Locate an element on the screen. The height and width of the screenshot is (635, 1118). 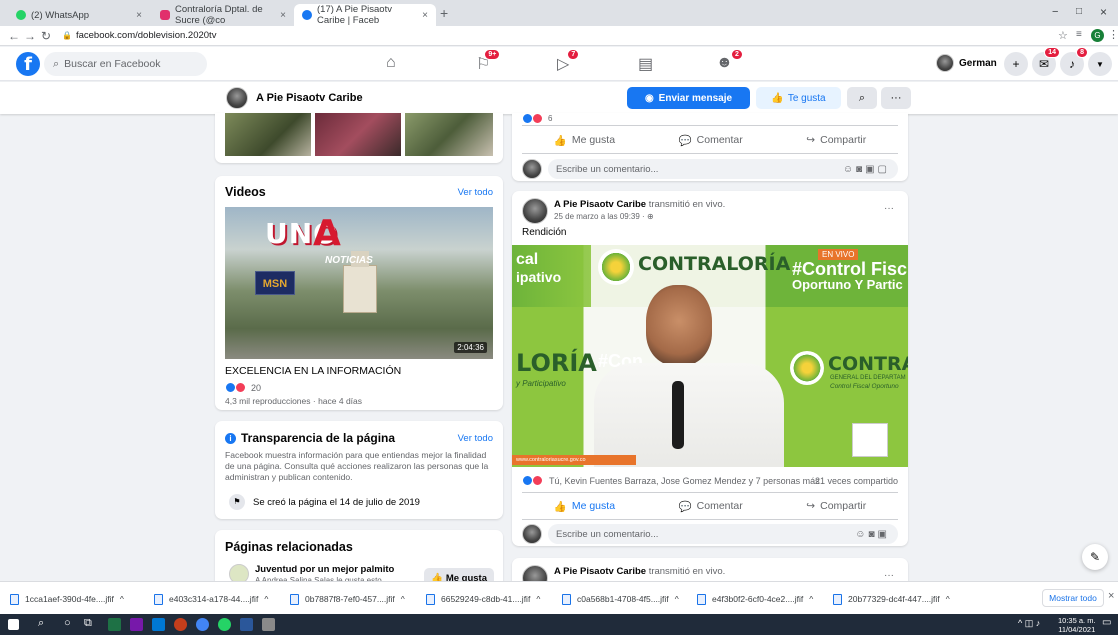
outlook-icon is located at coordinates (158, 624).